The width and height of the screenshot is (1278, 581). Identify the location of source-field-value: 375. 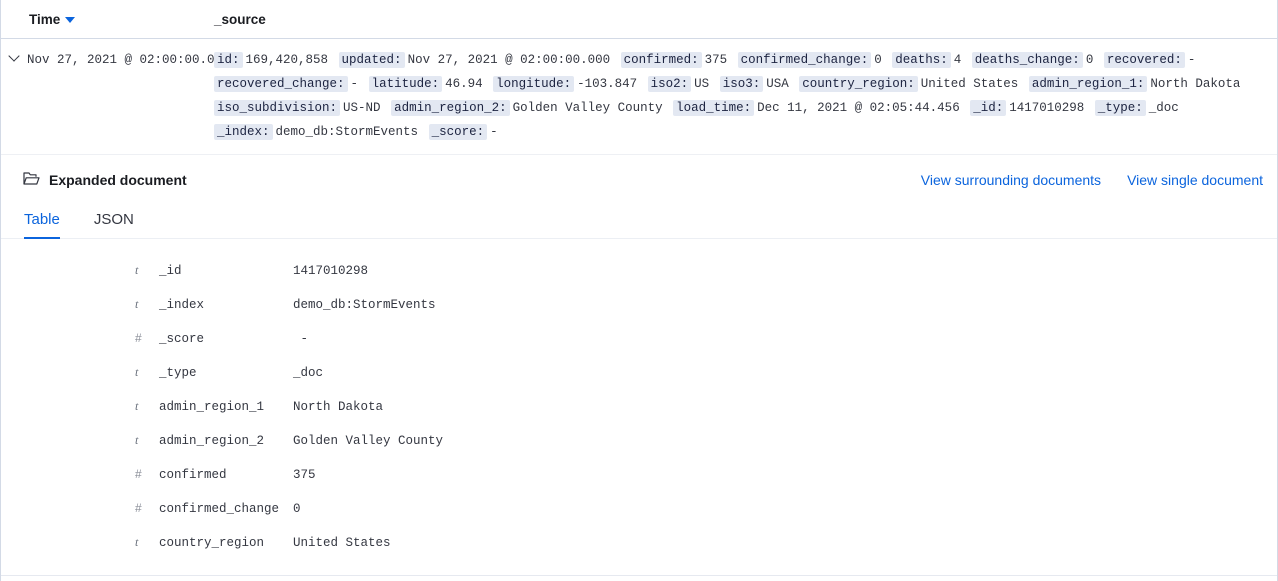
(716, 60).